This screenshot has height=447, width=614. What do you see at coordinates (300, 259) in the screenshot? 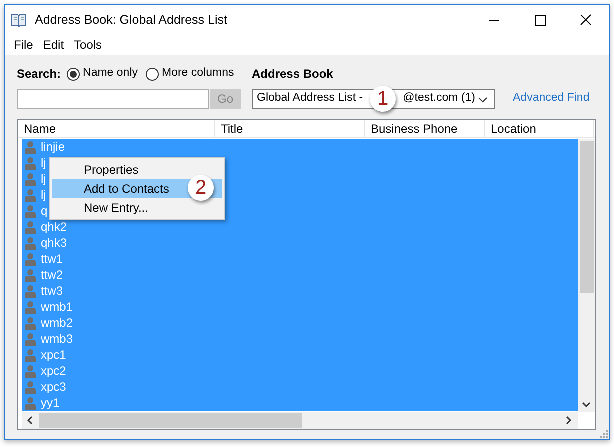
I see `contact-row: ttw1` at bounding box center [300, 259].